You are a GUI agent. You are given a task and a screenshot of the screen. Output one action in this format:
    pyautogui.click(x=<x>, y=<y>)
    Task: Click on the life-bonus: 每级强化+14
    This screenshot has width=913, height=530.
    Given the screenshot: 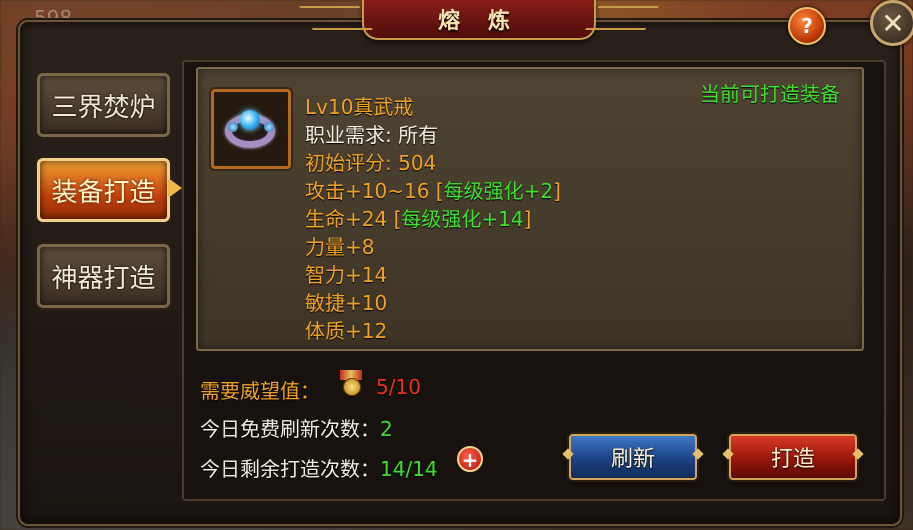 What is the action you would take?
    pyautogui.click(x=462, y=219)
    